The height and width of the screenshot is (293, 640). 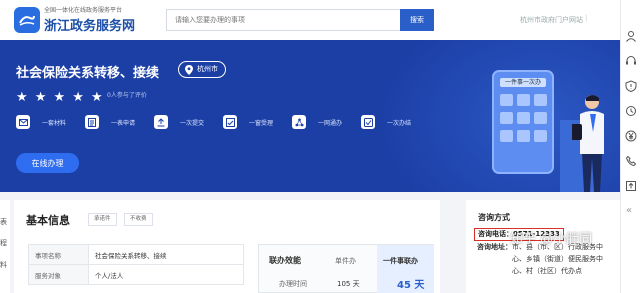 I want to click on table-row: 事项名称 社会保险关系转移、接续, so click(x=136, y=254).